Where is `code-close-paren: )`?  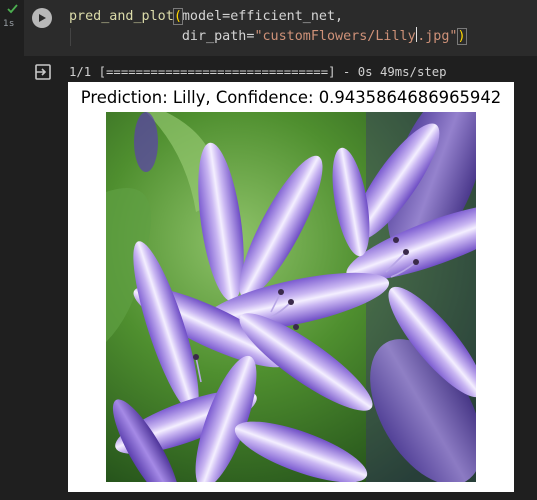 code-close-paren: ) is located at coordinates (461, 36).